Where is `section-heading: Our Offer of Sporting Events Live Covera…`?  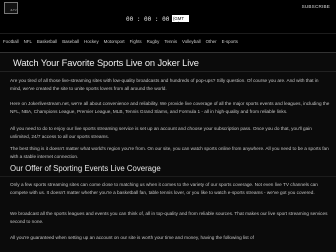
section-heading: Our Offer of Sporting Events Live Covera… is located at coordinates (85, 168).